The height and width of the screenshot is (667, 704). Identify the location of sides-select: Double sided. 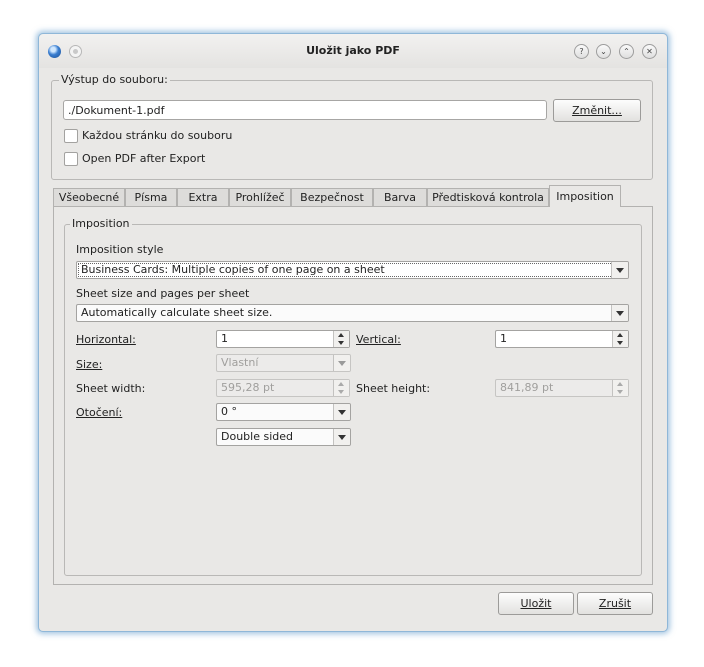
(283, 437).